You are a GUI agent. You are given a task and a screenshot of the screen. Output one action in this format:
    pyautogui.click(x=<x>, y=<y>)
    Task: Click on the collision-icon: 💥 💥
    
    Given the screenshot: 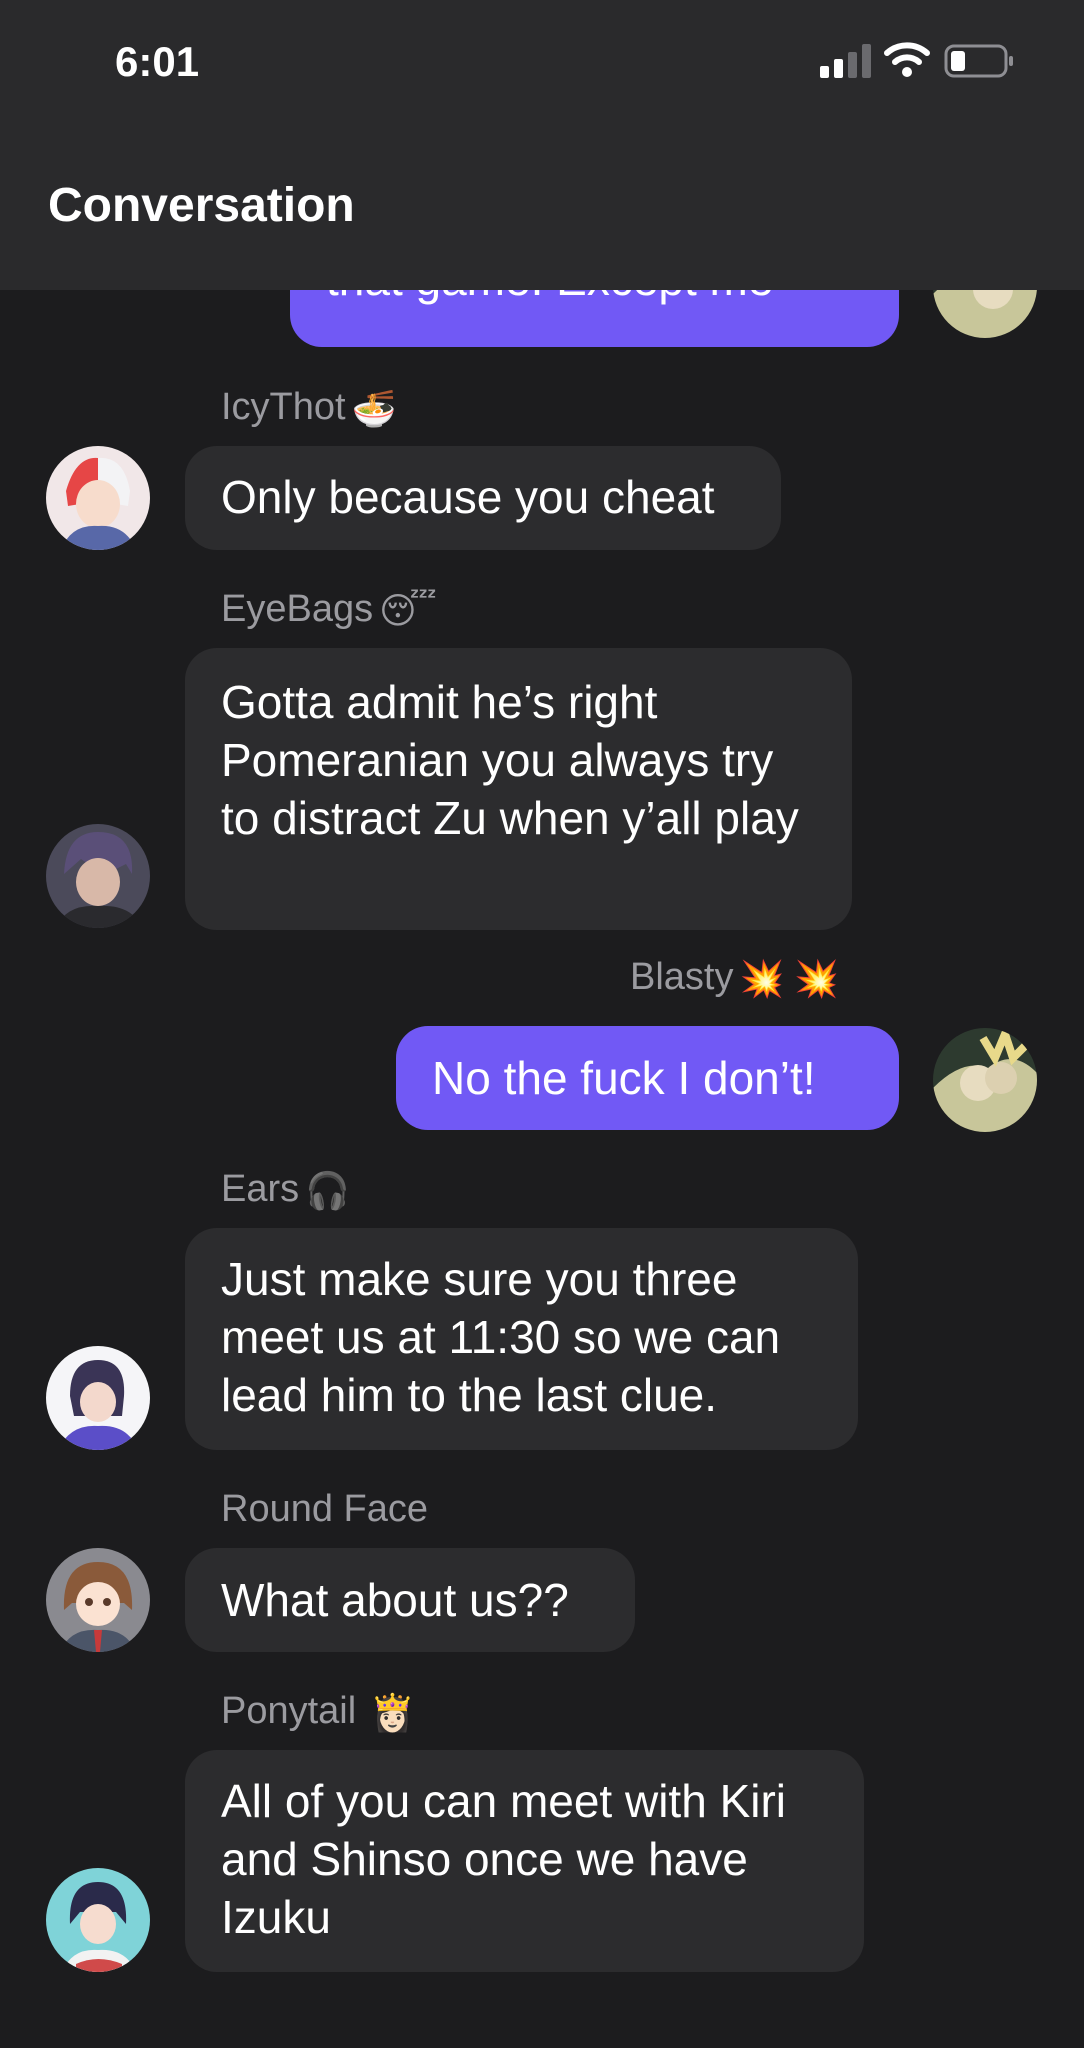 What is the action you would take?
    pyautogui.click(x=789, y=978)
    